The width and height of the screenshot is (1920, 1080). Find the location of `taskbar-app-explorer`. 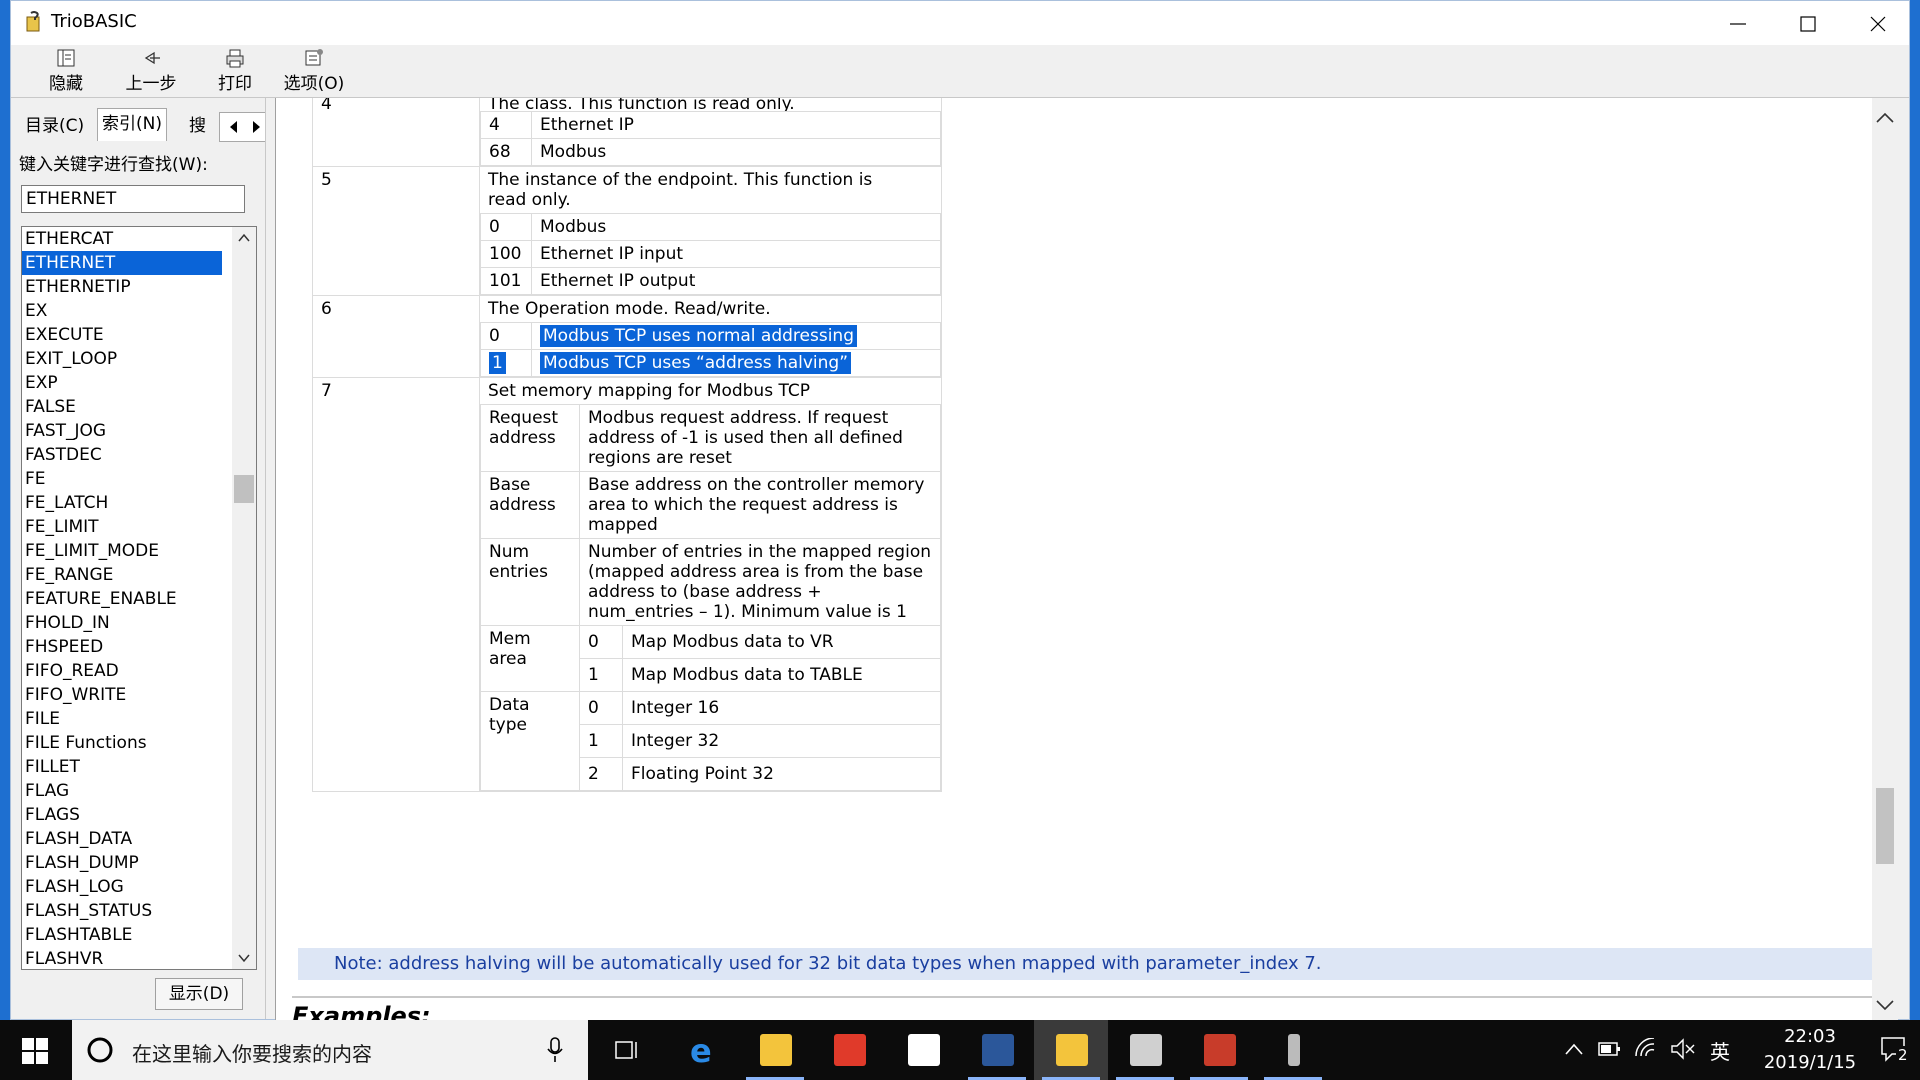

taskbar-app-explorer is located at coordinates (775, 1050).